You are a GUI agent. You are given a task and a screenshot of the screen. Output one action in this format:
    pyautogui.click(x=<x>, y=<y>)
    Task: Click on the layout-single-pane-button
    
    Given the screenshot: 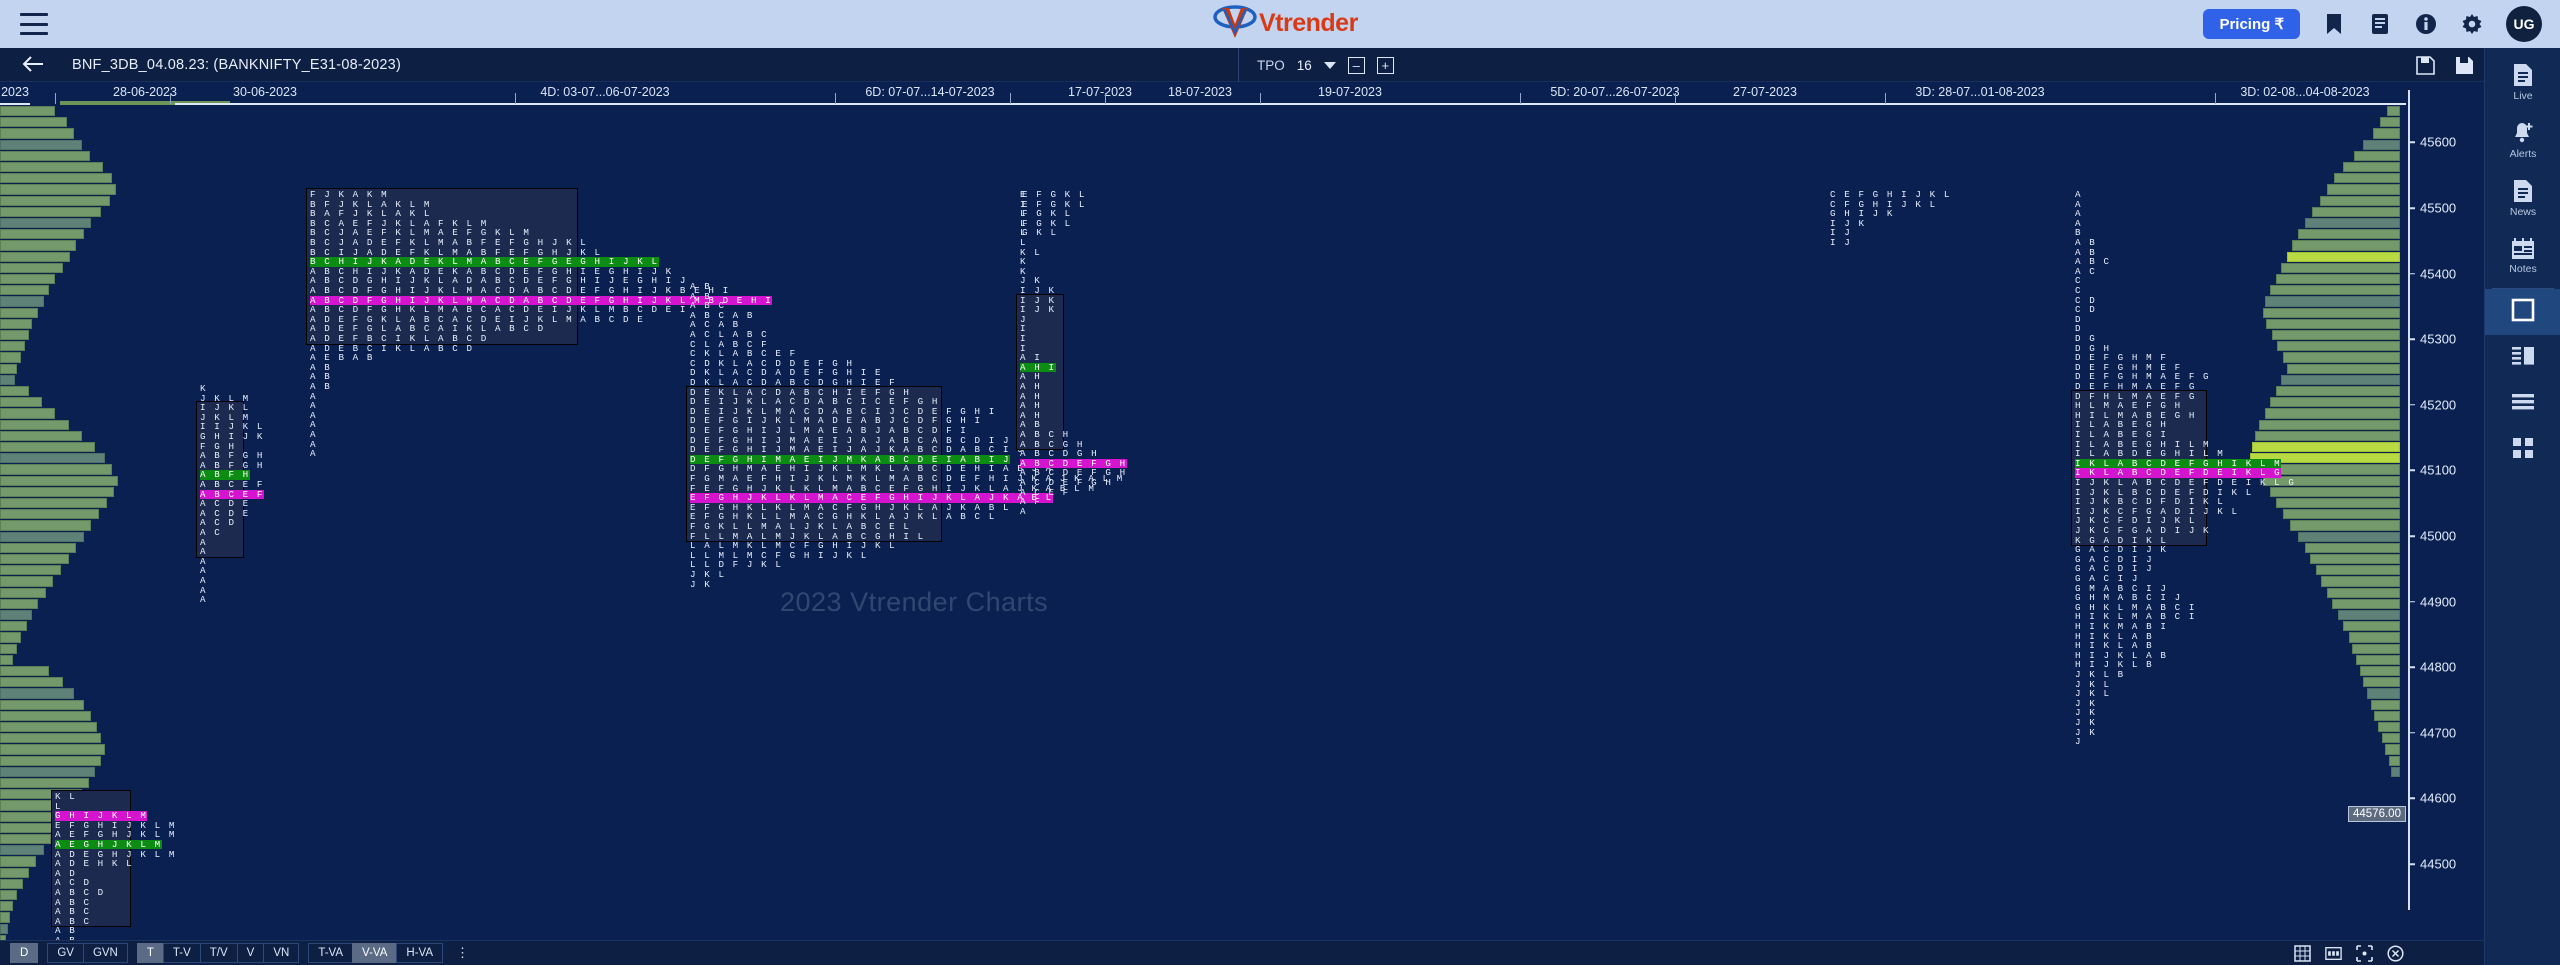 What is the action you would take?
    pyautogui.click(x=2522, y=312)
    